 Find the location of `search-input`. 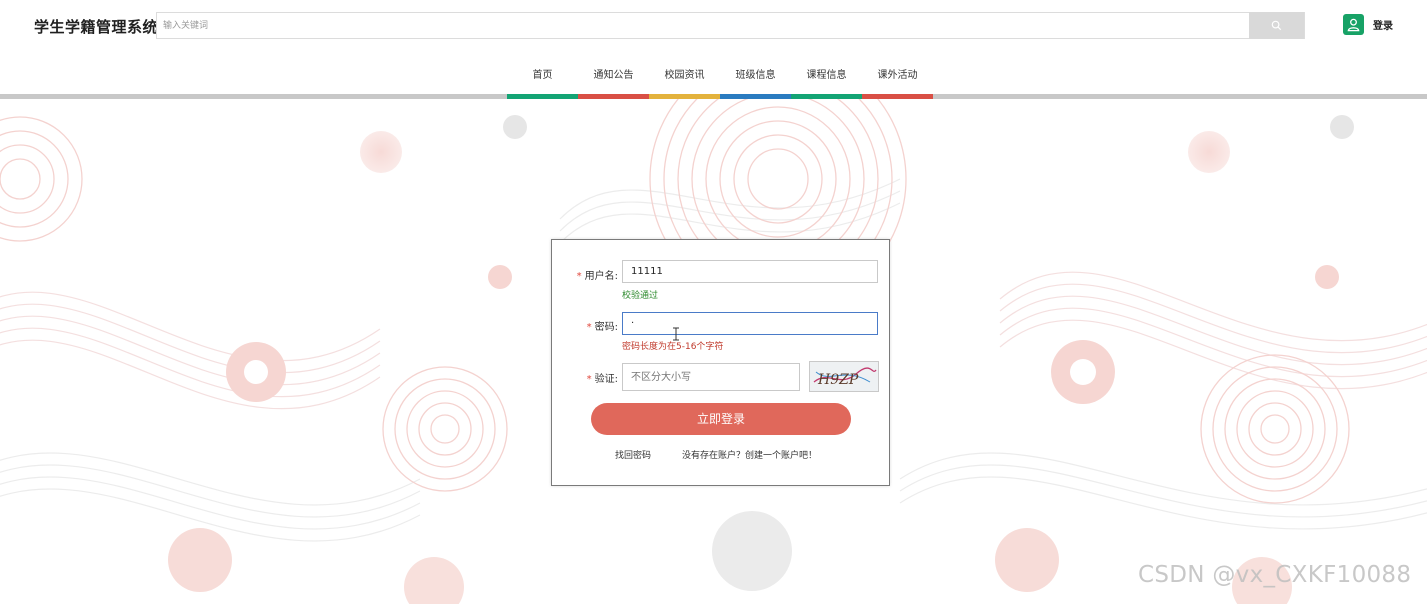

search-input is located at coordinates (704, 25).